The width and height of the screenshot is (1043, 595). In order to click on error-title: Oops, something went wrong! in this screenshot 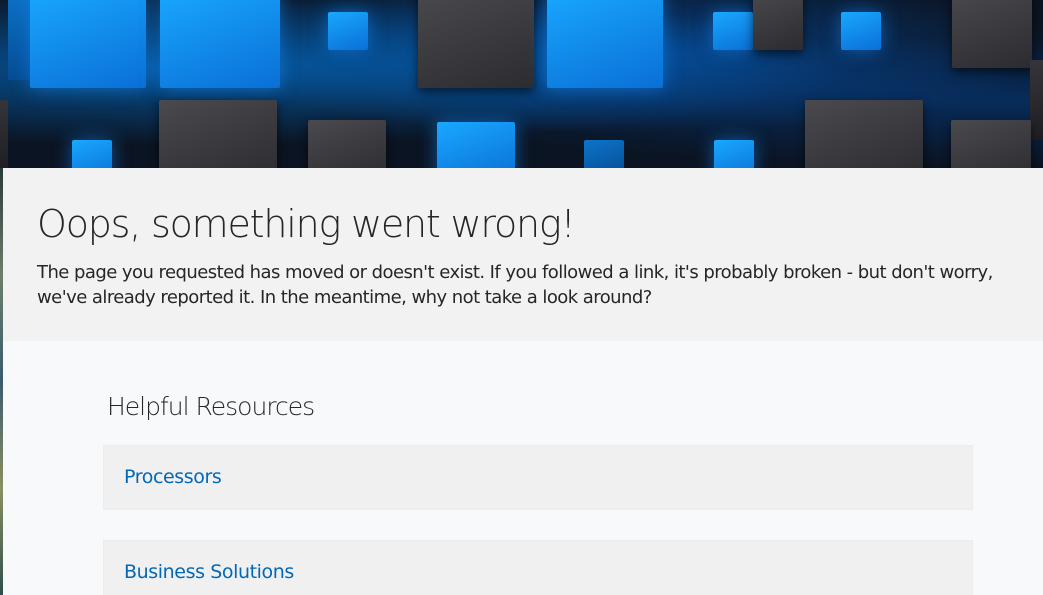, I will do `click(306, 224)`.